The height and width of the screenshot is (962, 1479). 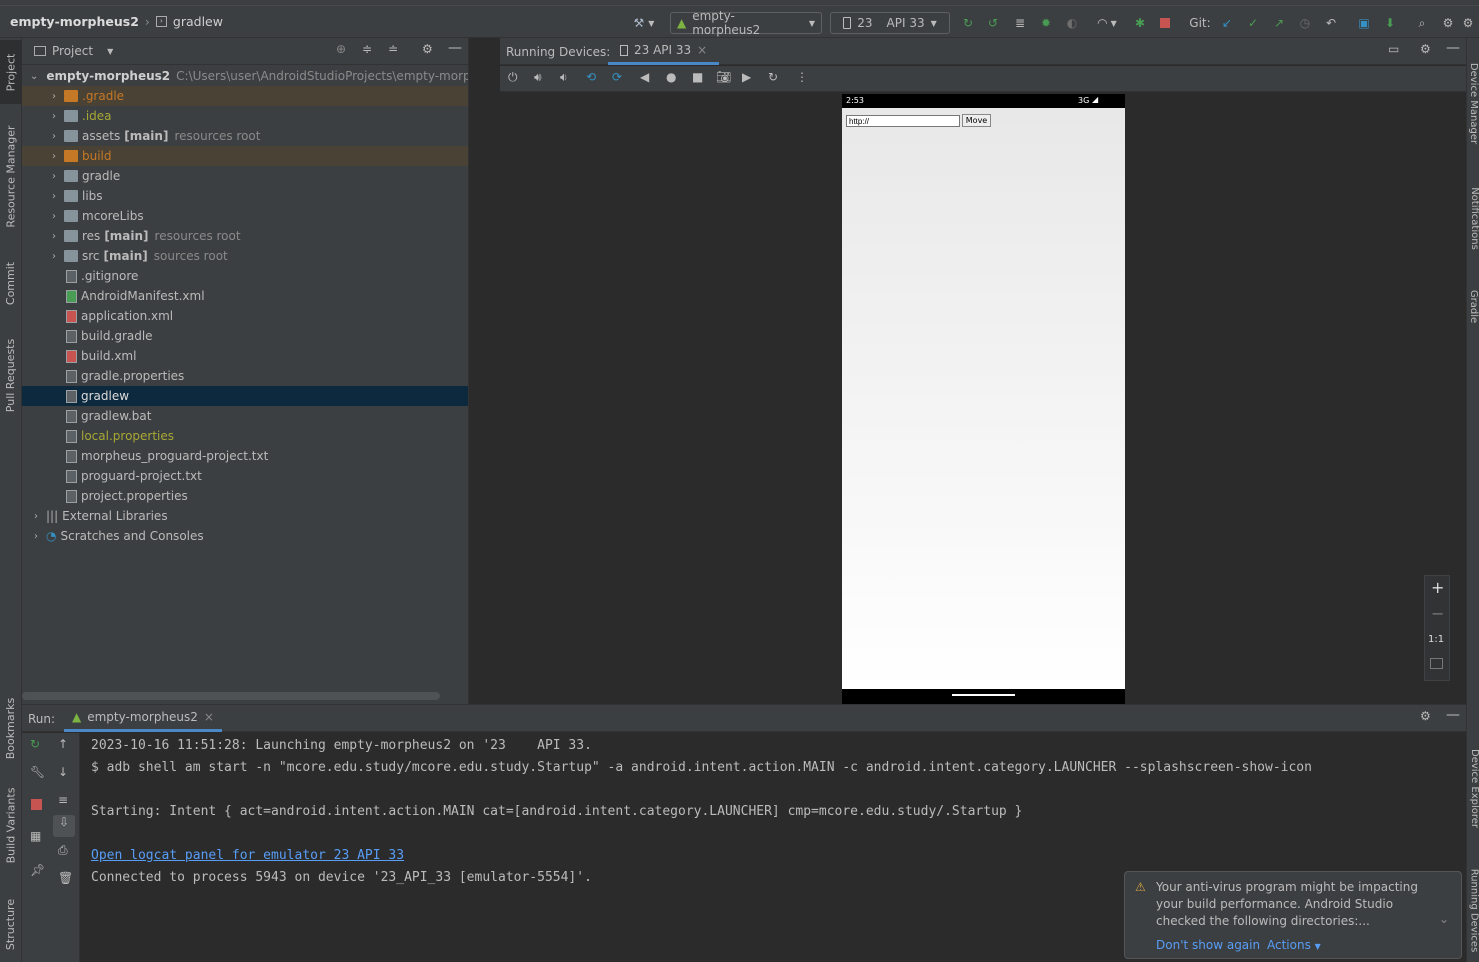 What do you see at coordinates (393, 49) in the screenshot?
I see `collapse-all-icon: ≐` at bounding box center [393, 49].